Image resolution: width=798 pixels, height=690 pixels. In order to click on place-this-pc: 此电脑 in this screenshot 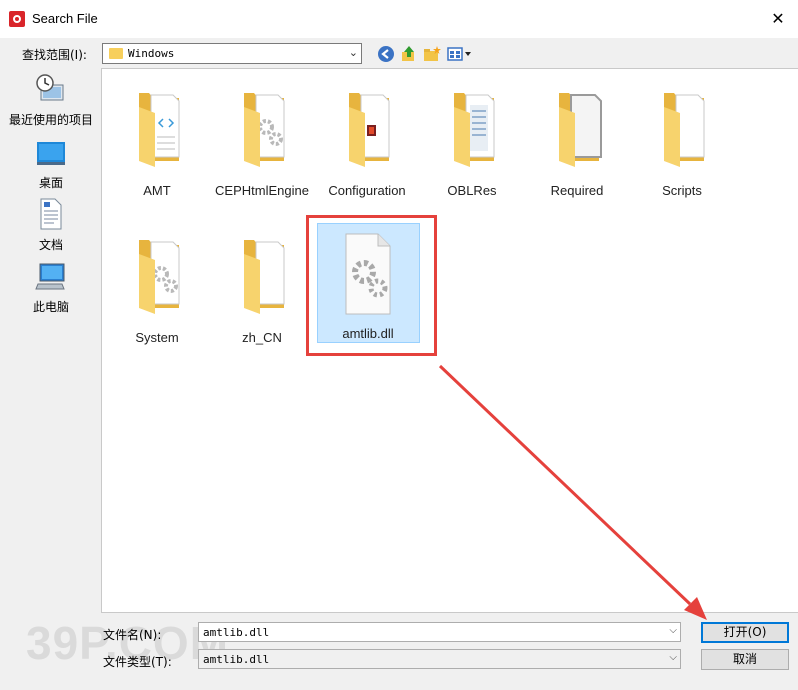, I will do `click(51, 287)`.